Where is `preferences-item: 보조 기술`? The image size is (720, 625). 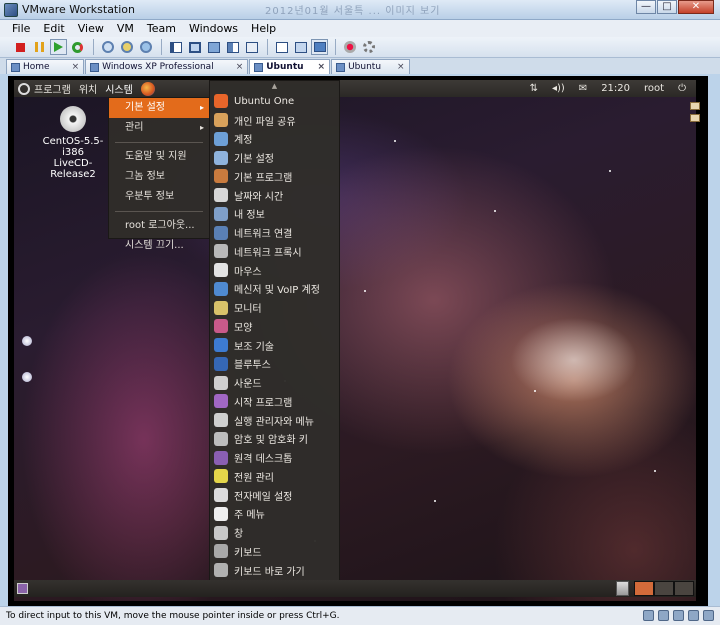 preferences-item: 보조 기술 is located at coordinates (274, 345).